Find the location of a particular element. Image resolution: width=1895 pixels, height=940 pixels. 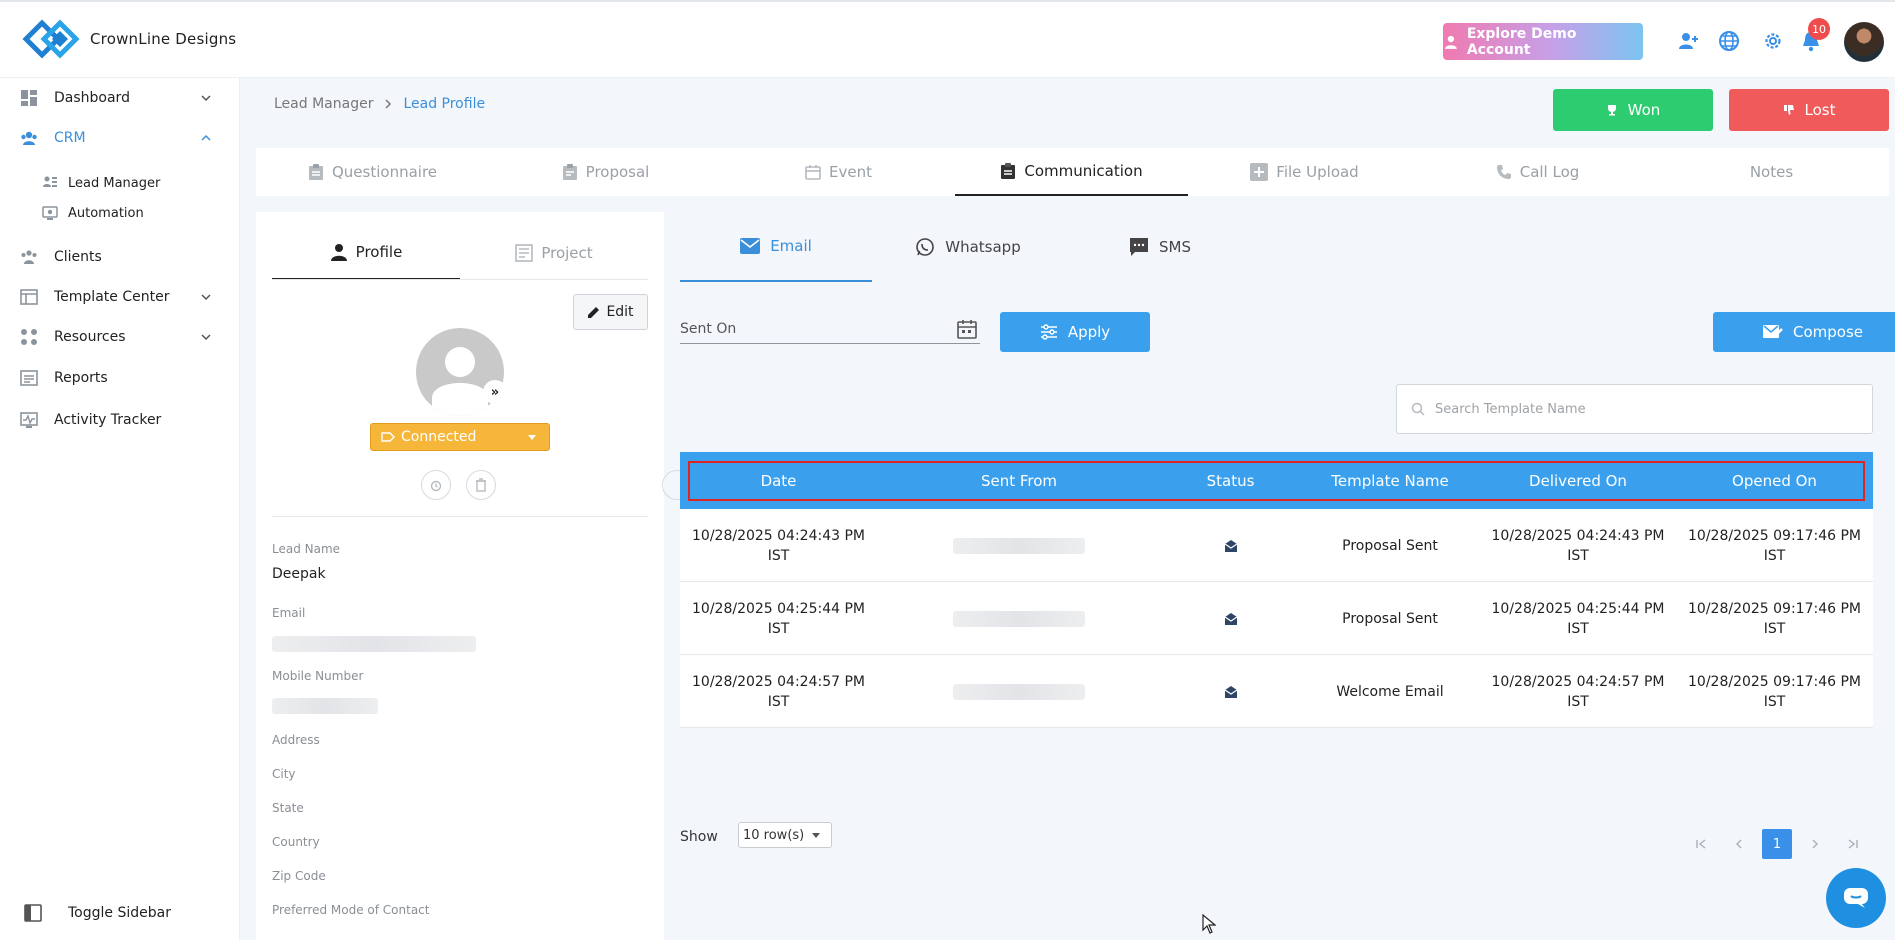

apply-button: Apply is located at coordinates (1075, 332).